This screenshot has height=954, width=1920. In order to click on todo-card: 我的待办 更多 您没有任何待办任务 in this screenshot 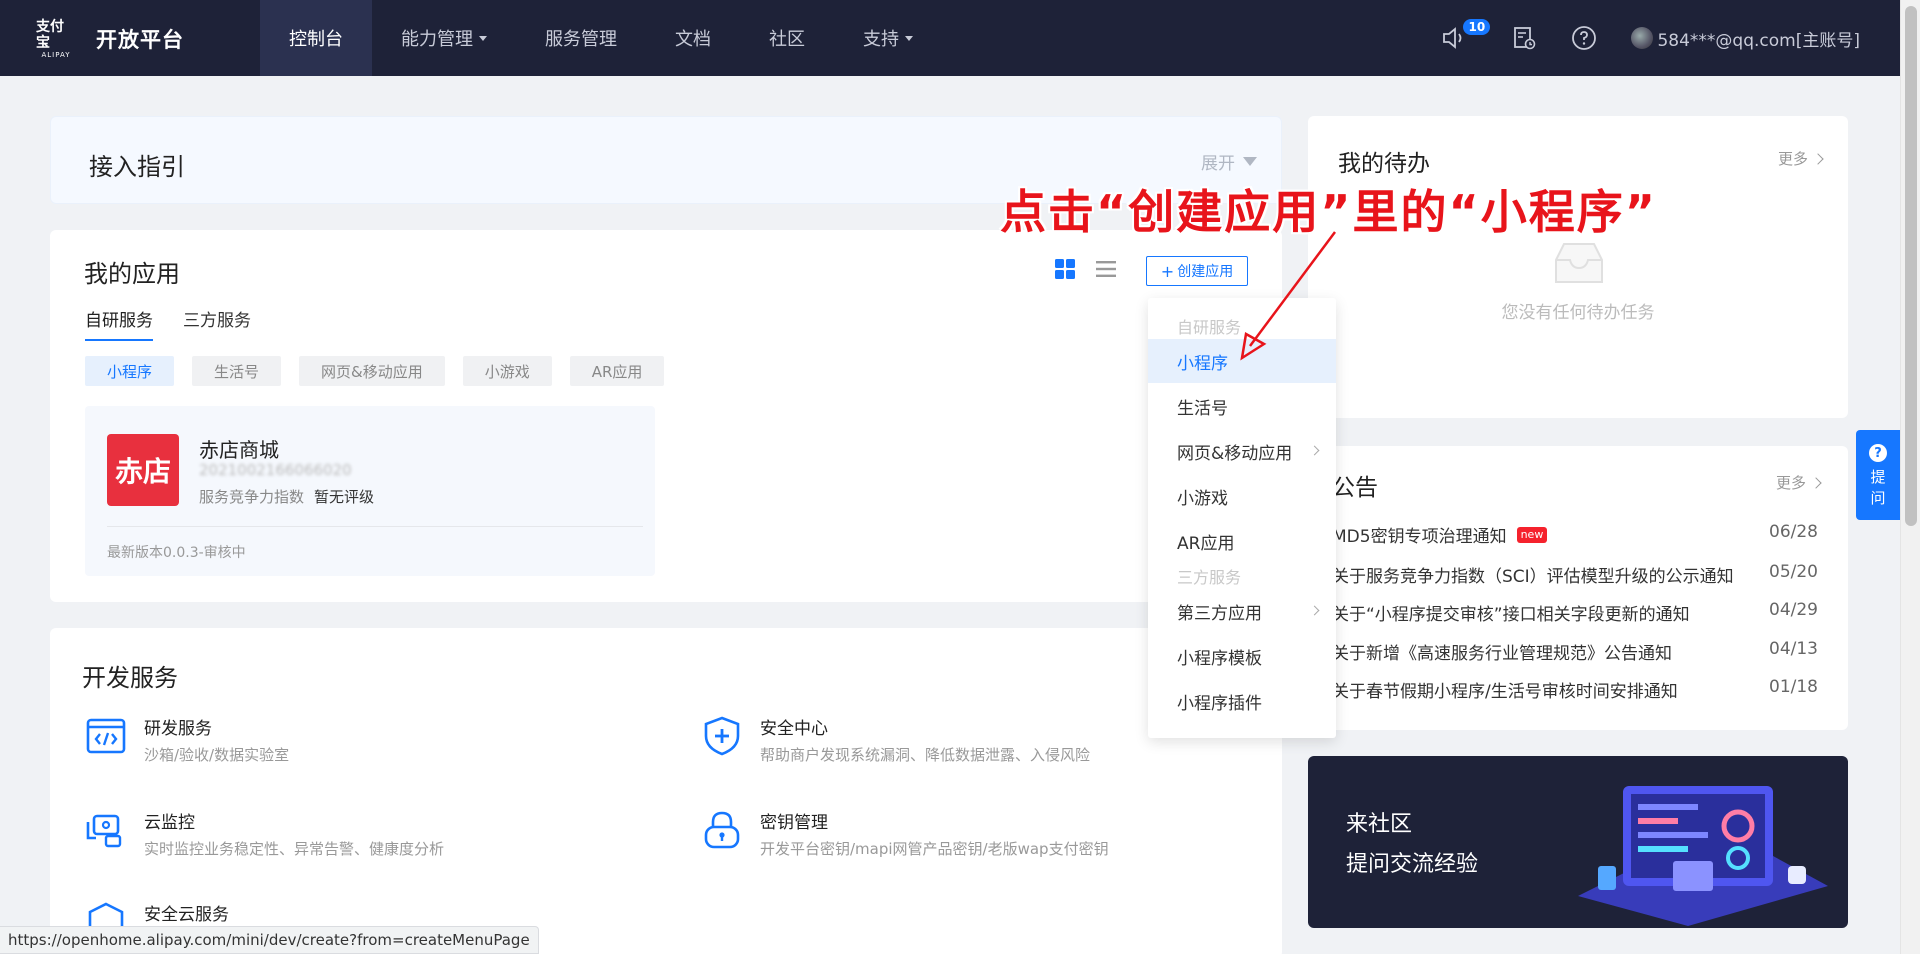, I will do `click(1578, 267)`.